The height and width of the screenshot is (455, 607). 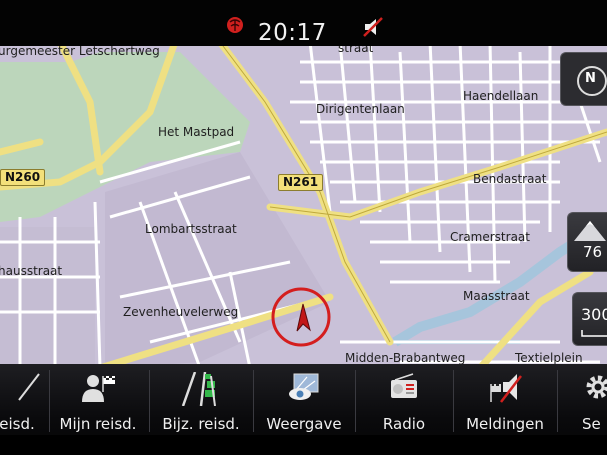 I want to click on tab-route: eisd., so click(x=23, y=399).